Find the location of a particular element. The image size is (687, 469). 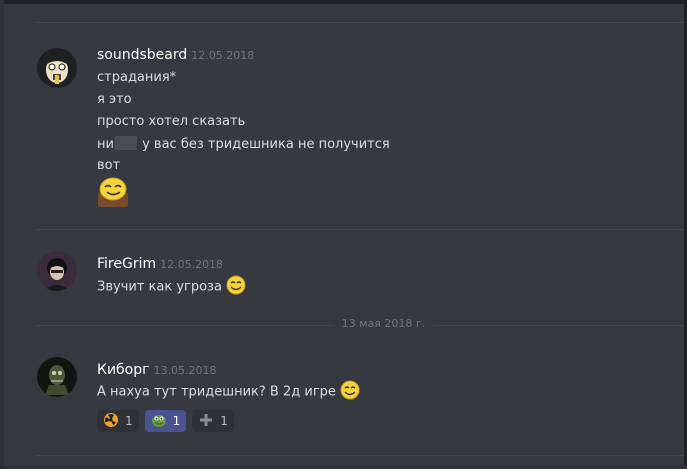

message-header: FireGrim 12.05.2018 is located at coordinates (160, 262).